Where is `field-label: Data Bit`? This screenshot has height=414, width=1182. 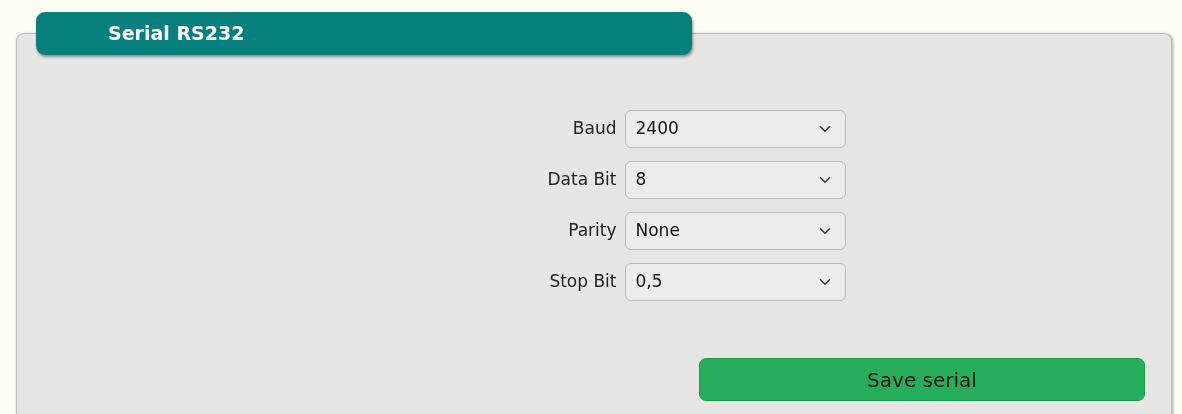
field-label: Data Bit is located at coordinates (581, 180).